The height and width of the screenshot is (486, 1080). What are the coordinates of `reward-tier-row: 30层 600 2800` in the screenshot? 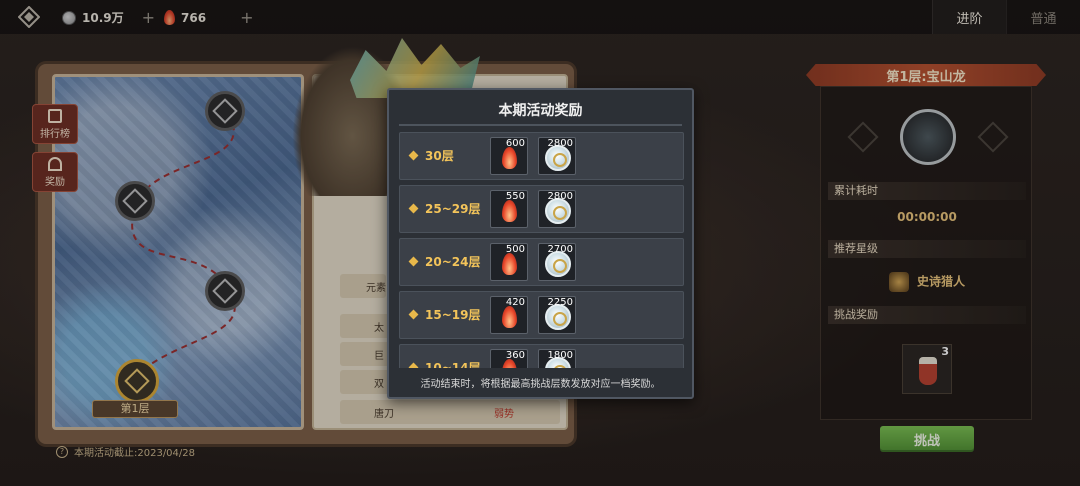 It's located at (541, 156).